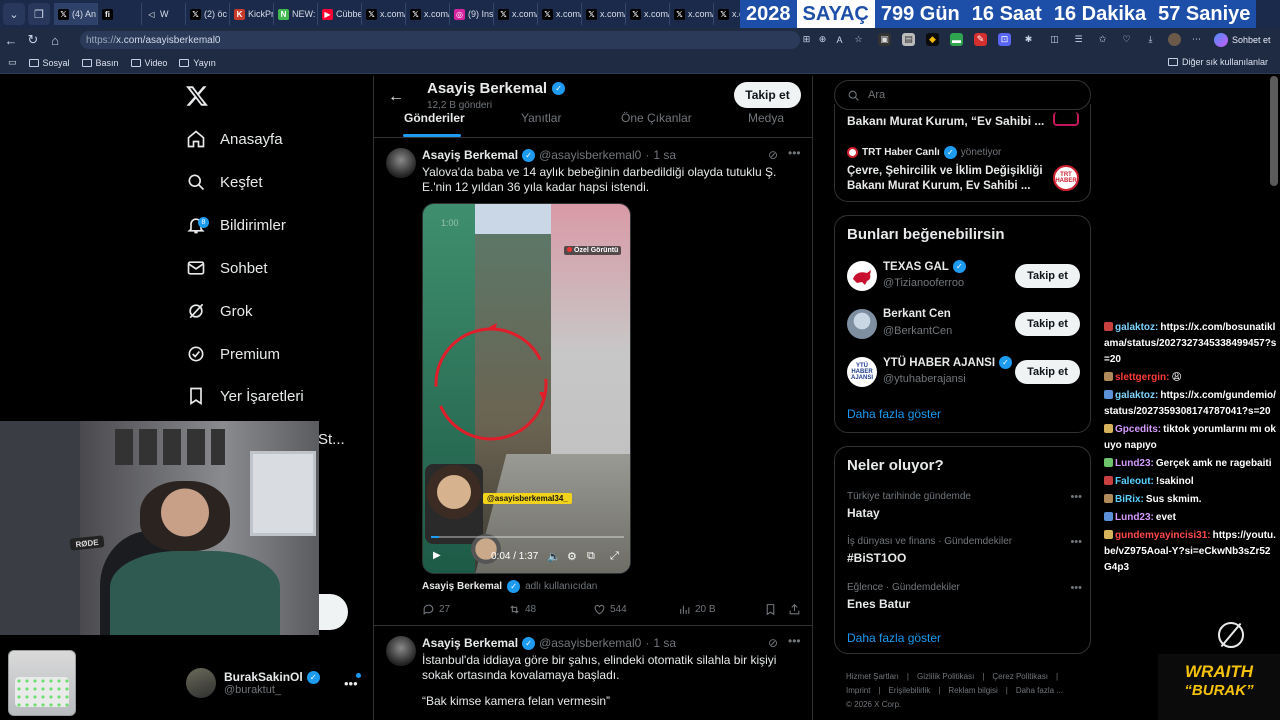  What do you see at coordinates (894, 414) in the screenshot?
I see `show-more-link: Daha fazla göster` at bounding box center [894, 414].